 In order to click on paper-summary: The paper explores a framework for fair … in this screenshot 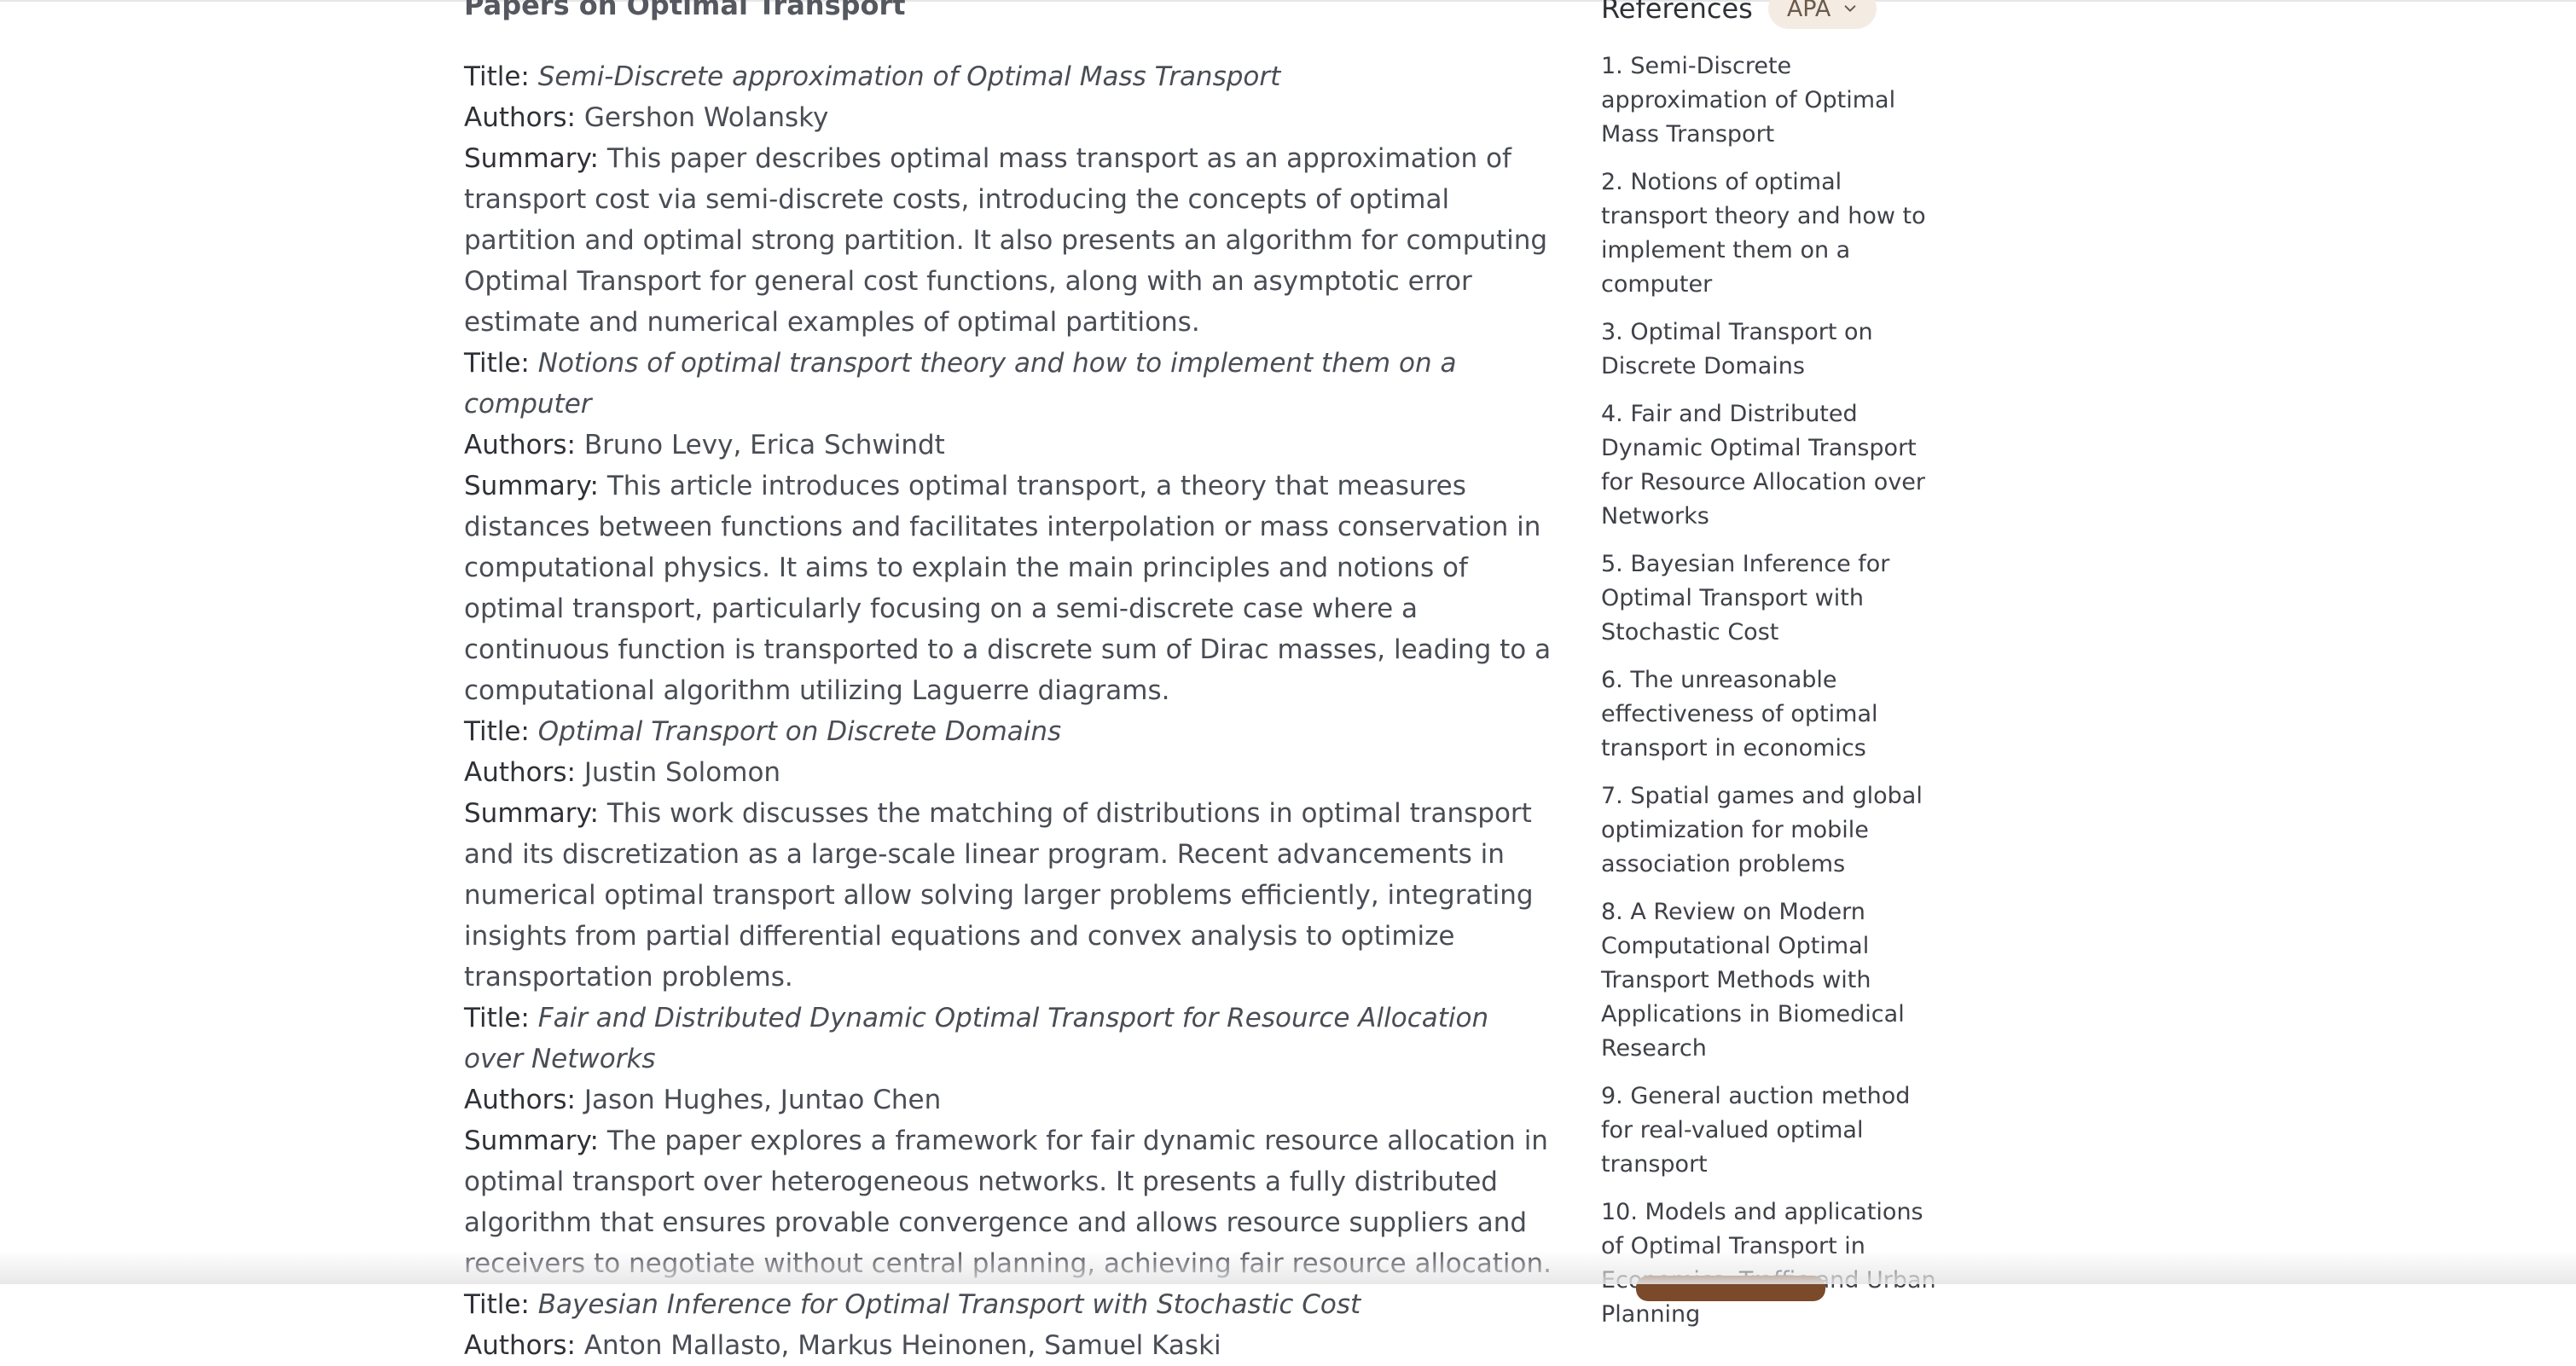, I will do `click(1008, 1202)`.